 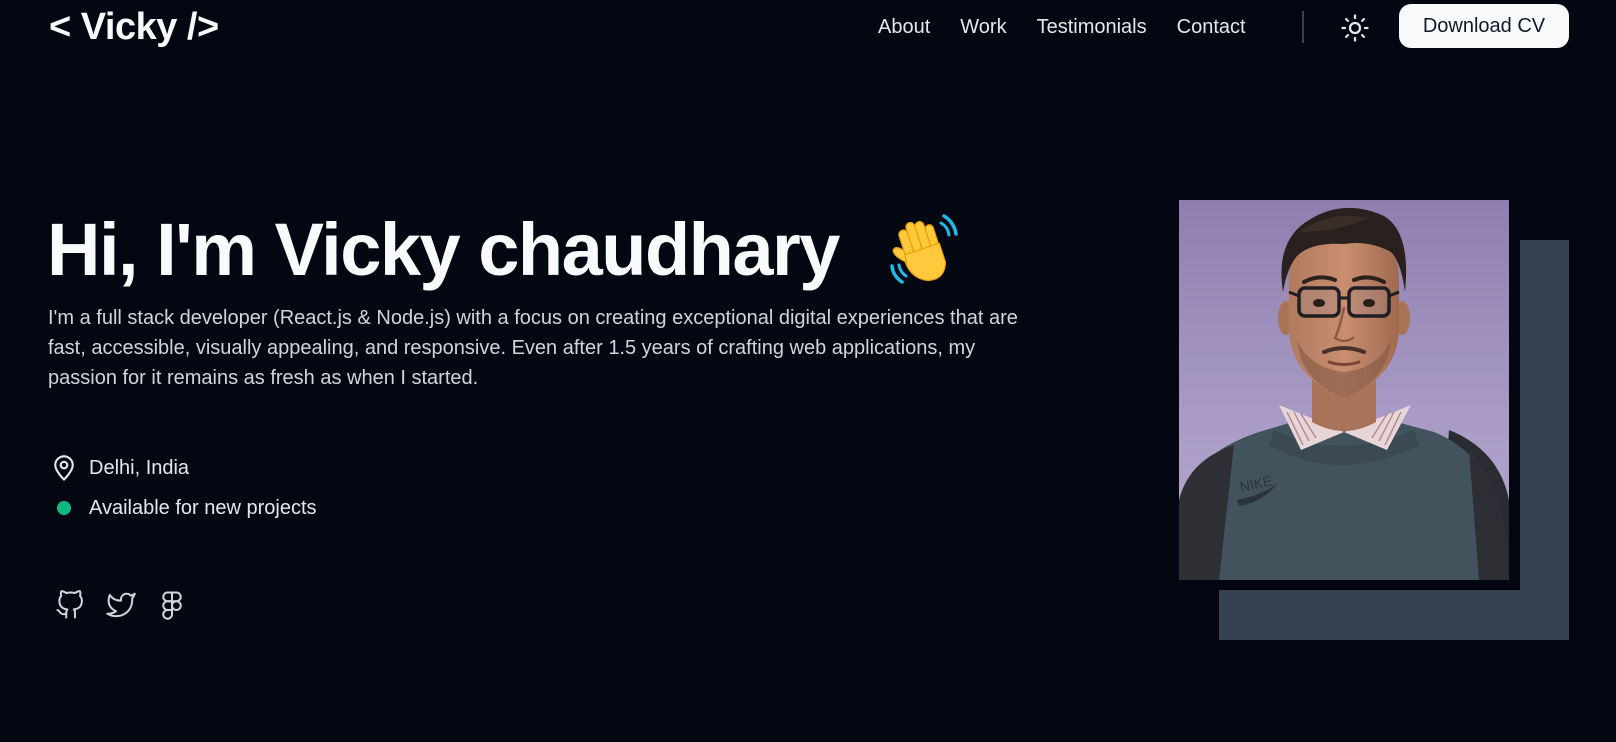 I want to click on status-dot-icon, so click(x=64, y=508).